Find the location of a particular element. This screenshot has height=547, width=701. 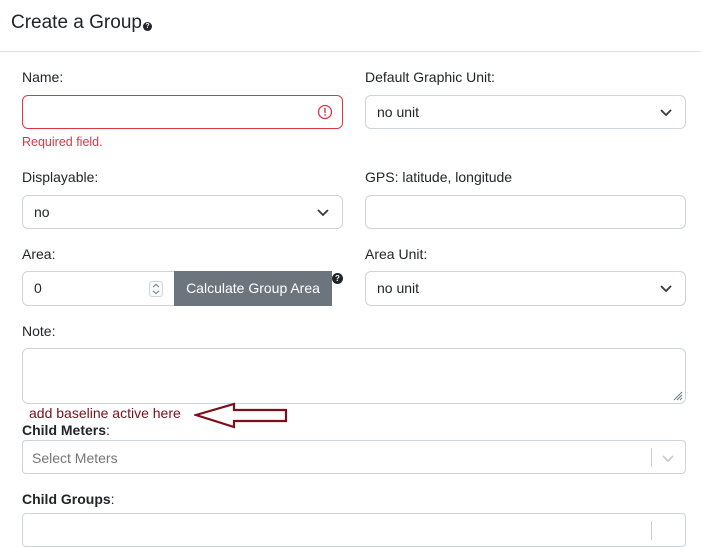

displayable-label: Displayable: is located at coordinates (60, 177).